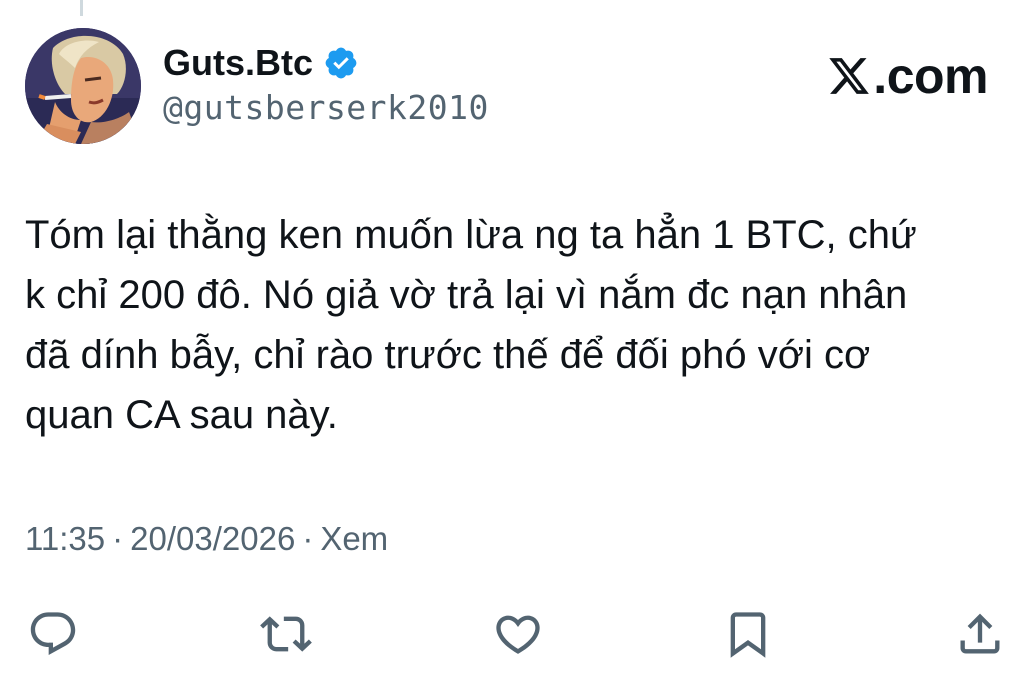 The height and width of the screenshot is (679, 1024). I want to click on author-handle: @gutsberserk2010, so click(326, 107).